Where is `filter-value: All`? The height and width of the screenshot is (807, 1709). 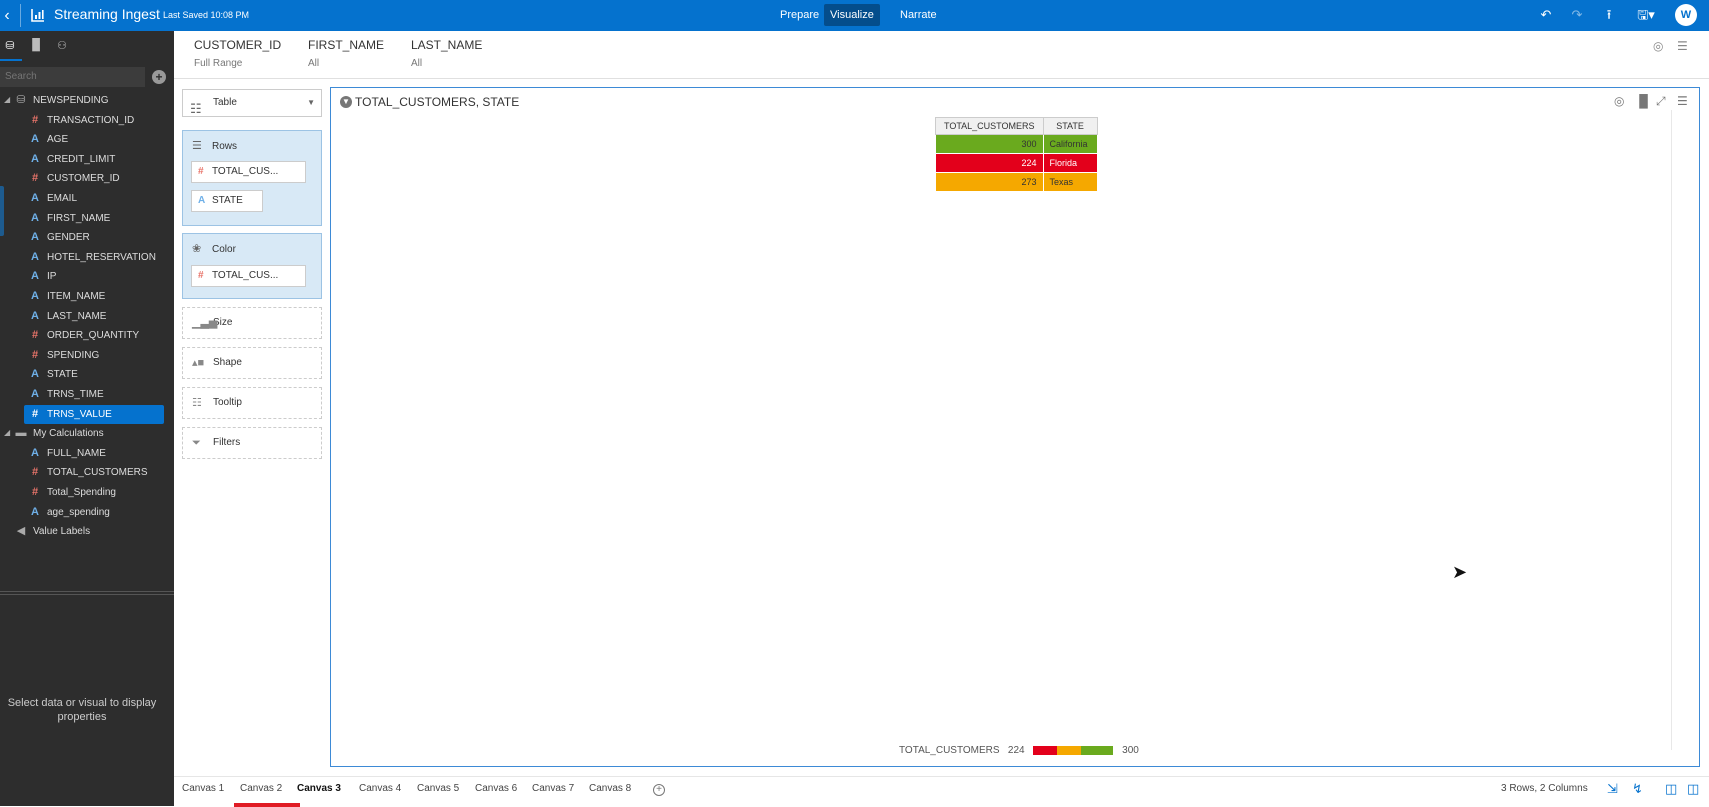 filter-value: All is located at coordinates (417, 63).